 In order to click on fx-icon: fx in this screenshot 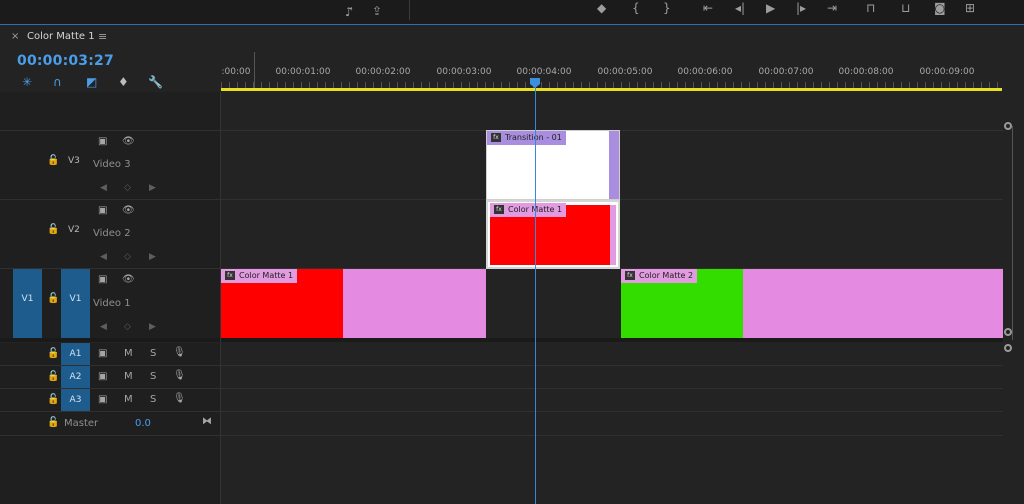, I will do `click(496, 137)`.